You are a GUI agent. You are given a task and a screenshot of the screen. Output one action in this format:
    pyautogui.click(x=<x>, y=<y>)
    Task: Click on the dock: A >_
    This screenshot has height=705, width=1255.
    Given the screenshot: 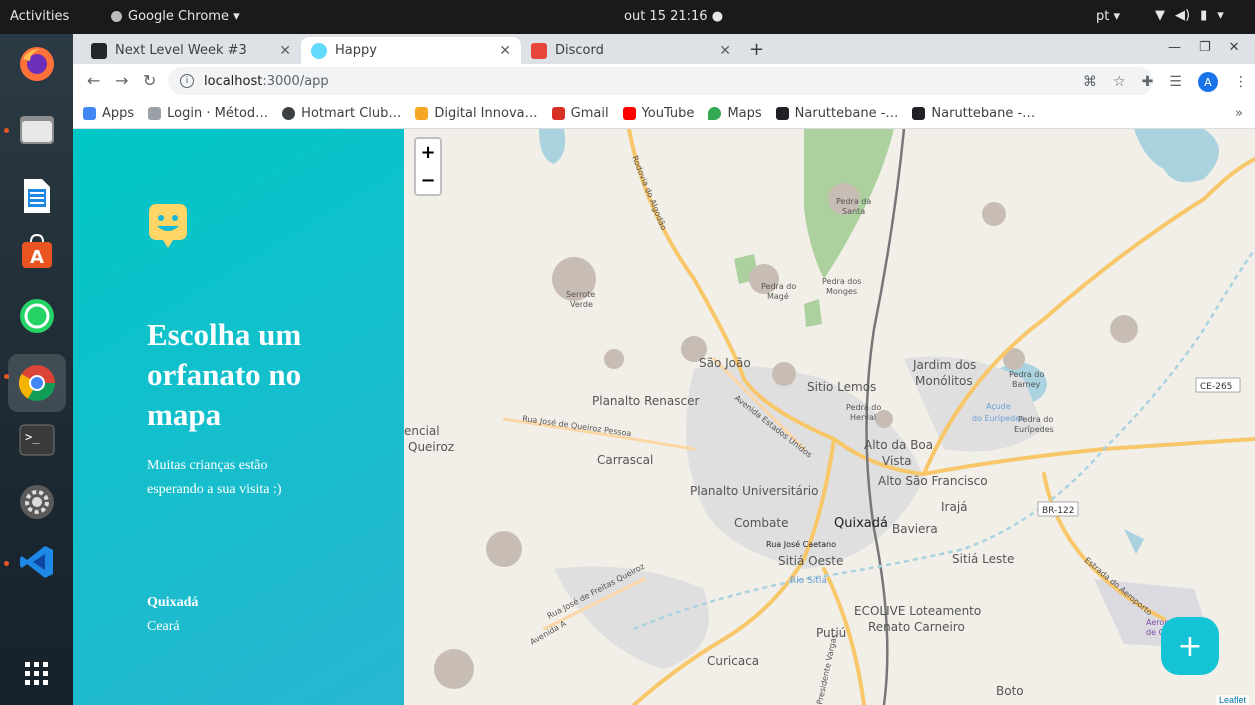 What is the action you would take?
    pyautogui.click(x=36, y=369)
    